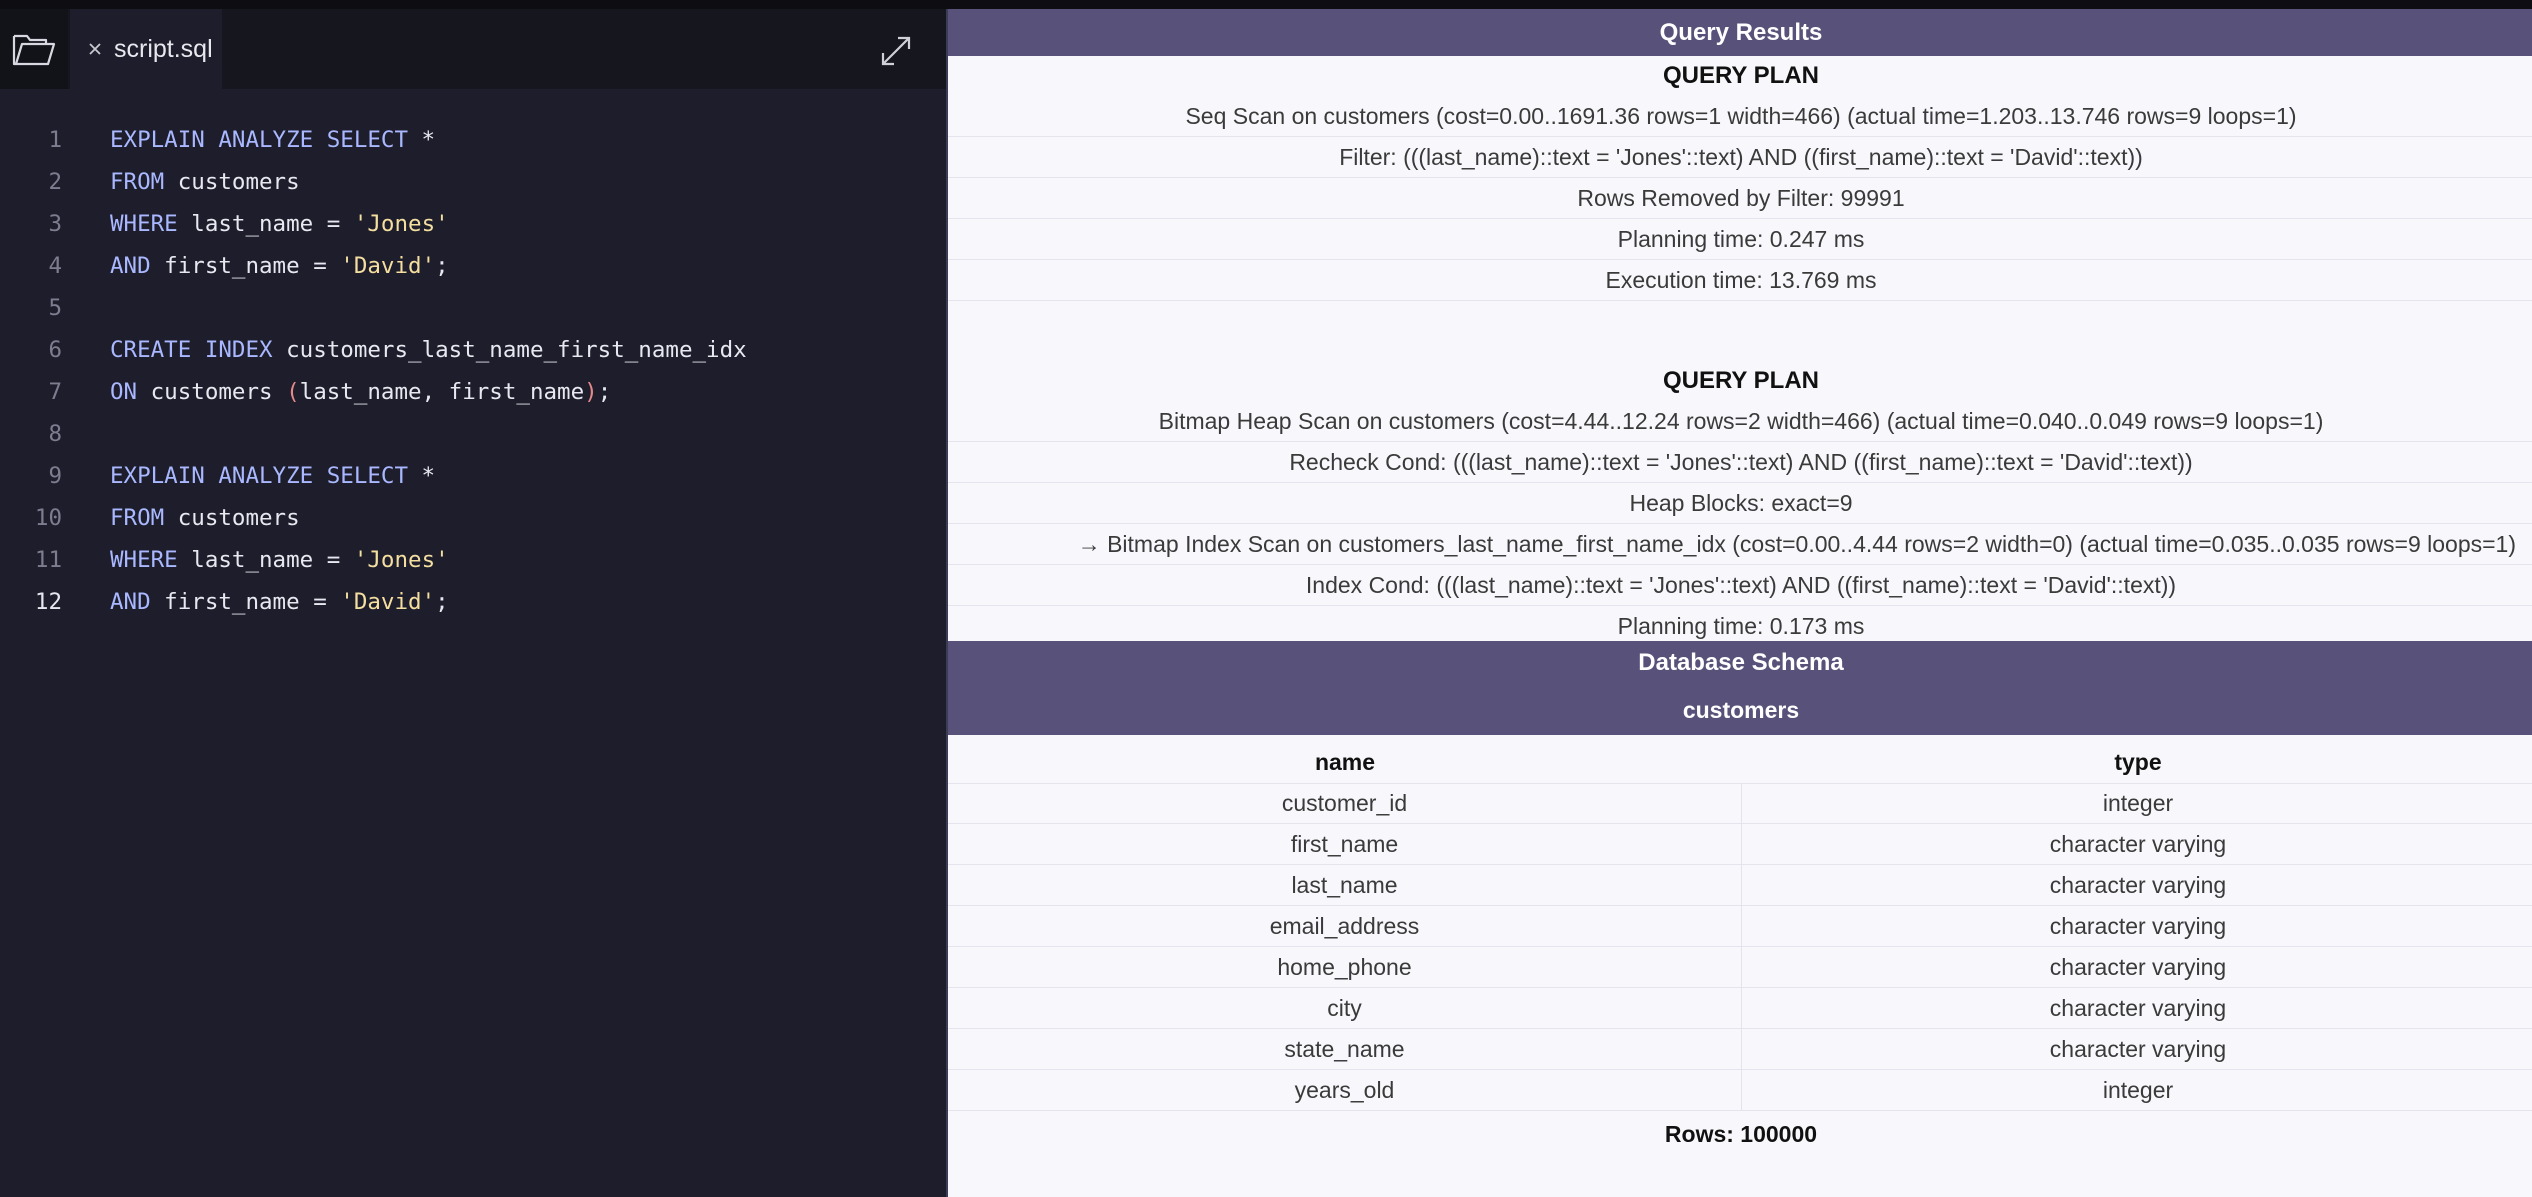  Describe the element at coordinates (55, 182) in the screenshot. I see `line-number: 2` at that location.